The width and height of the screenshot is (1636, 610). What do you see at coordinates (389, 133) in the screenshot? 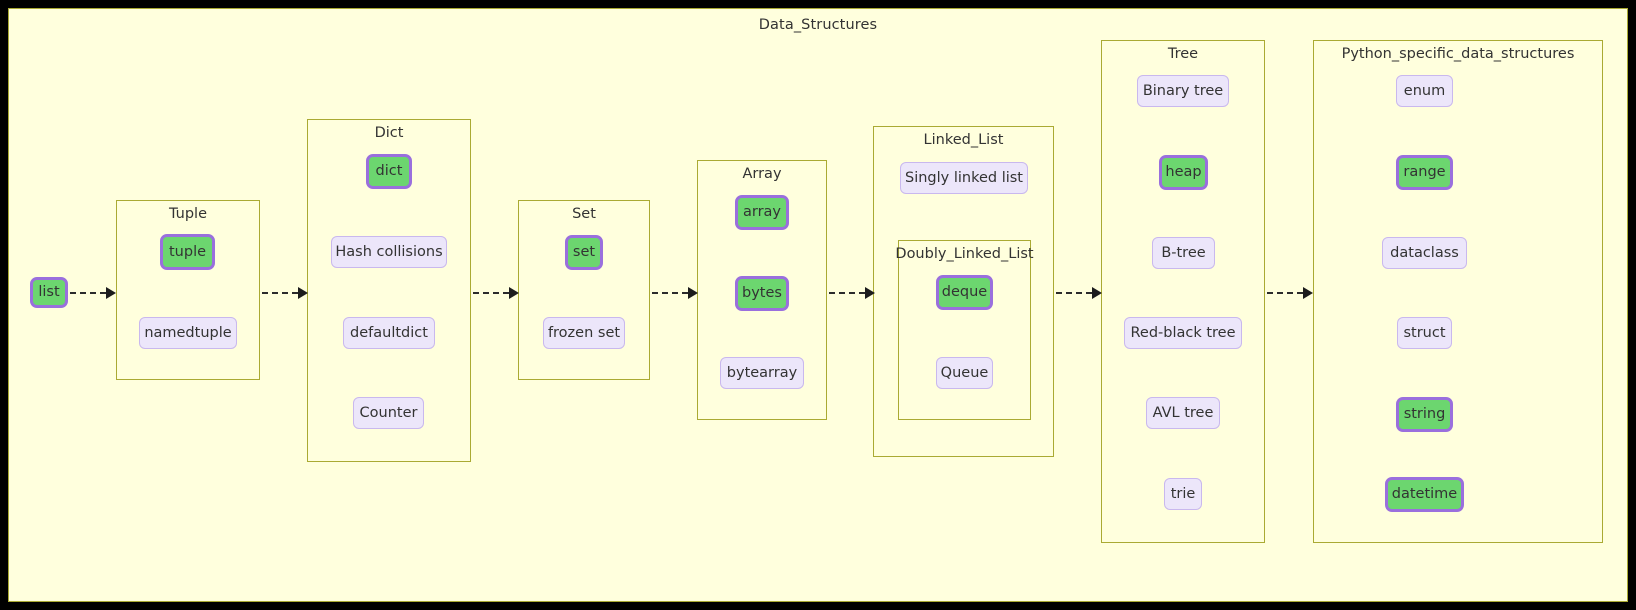
I see `cluster-label: Dict` at bounding box center [389, 133].